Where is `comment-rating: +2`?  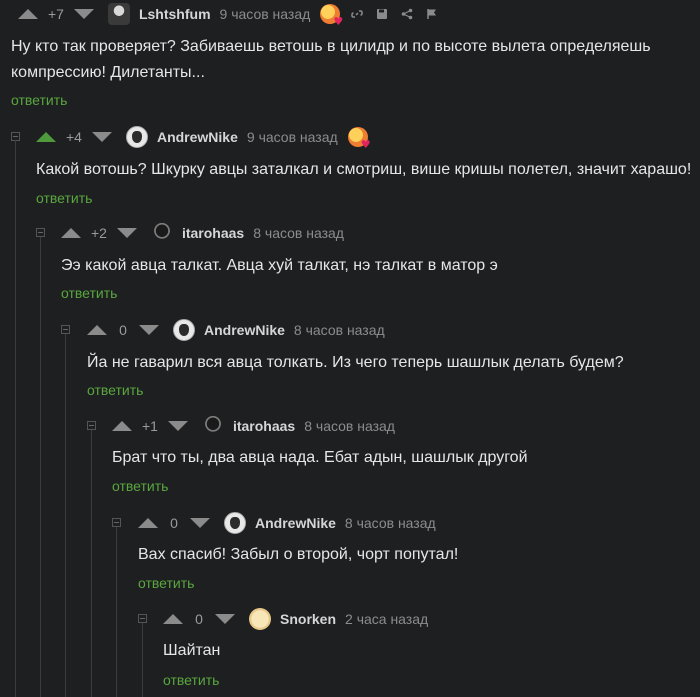
comment-rating: +2 is located at coordinates (99, 233).